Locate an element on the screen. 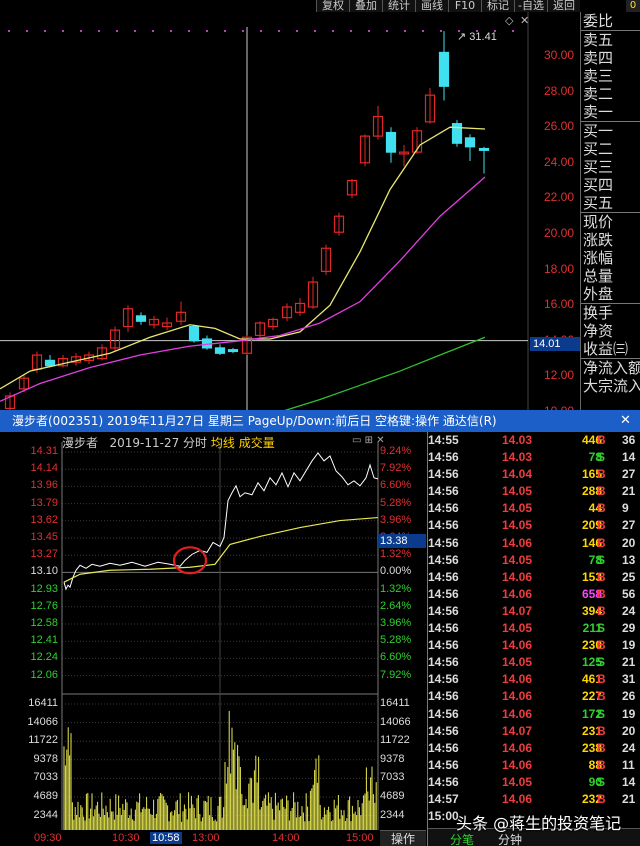  tick-volume: 231 is located at coordinates (591, 730).